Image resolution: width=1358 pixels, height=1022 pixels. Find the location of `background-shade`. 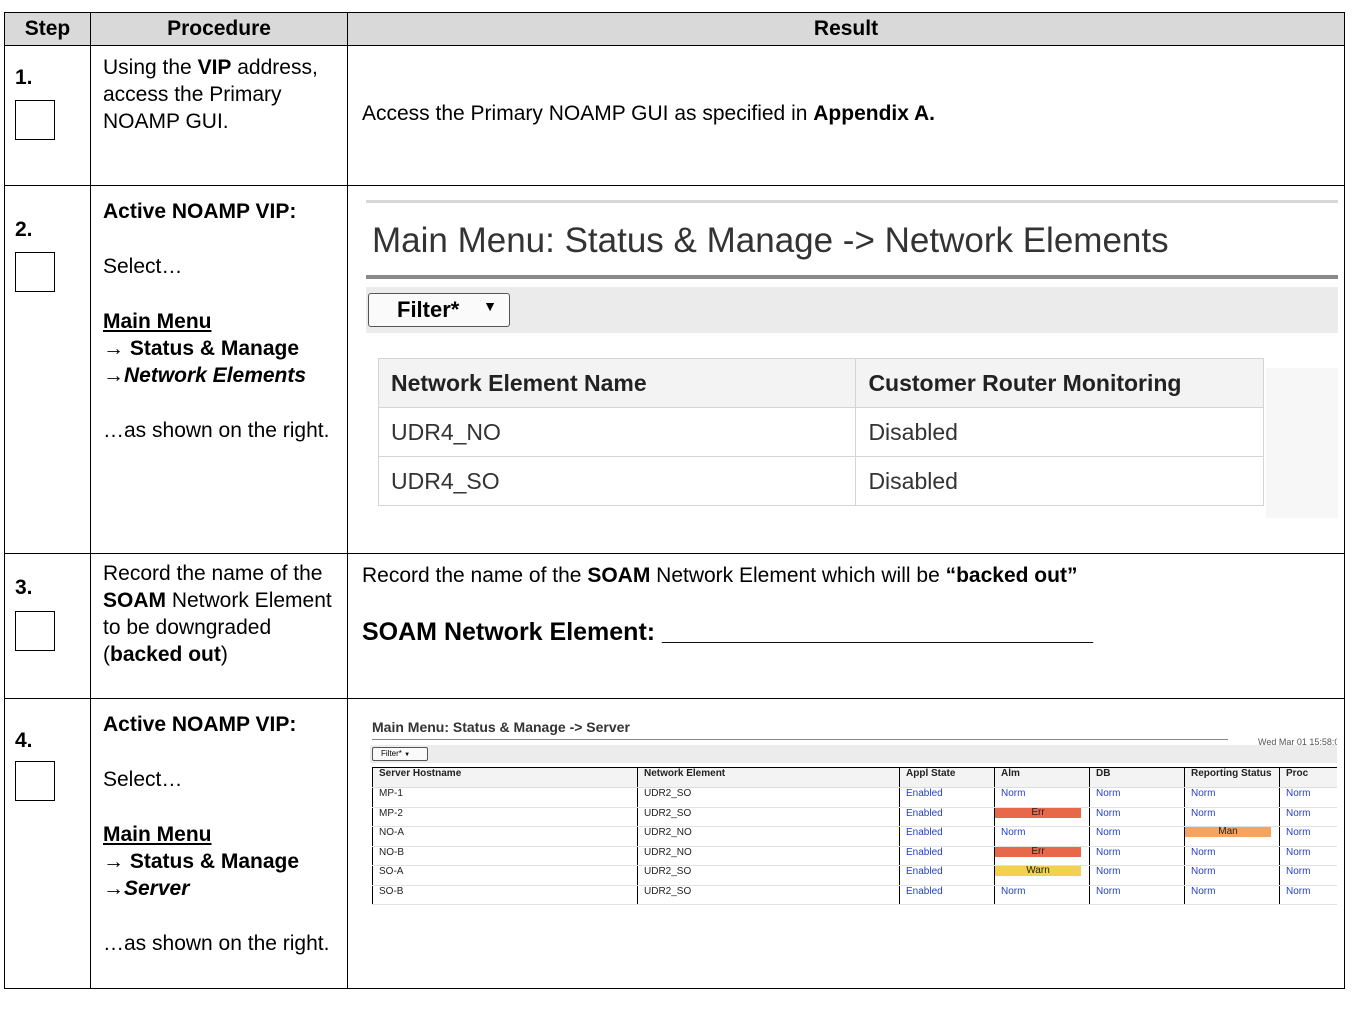

background-shade is located at coordinates (1302, 443).